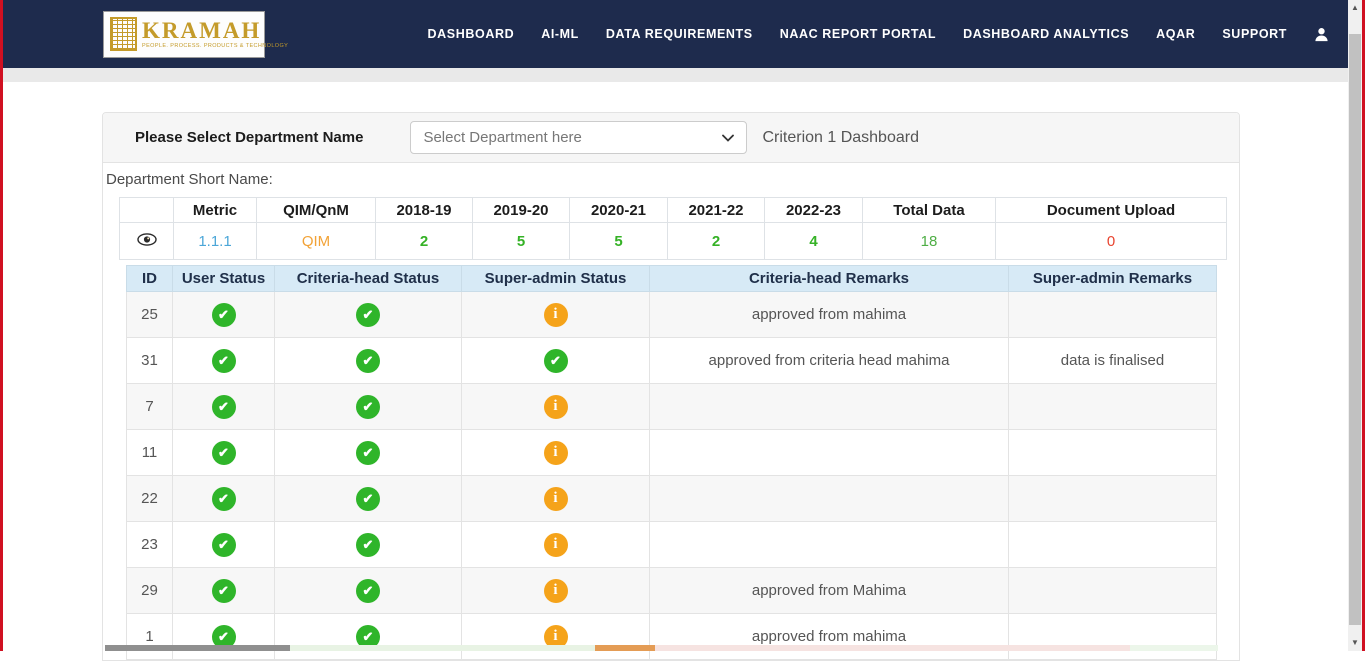  I want to click on status-table-row: 22 ✔ ✔ i, so click(671, 498).